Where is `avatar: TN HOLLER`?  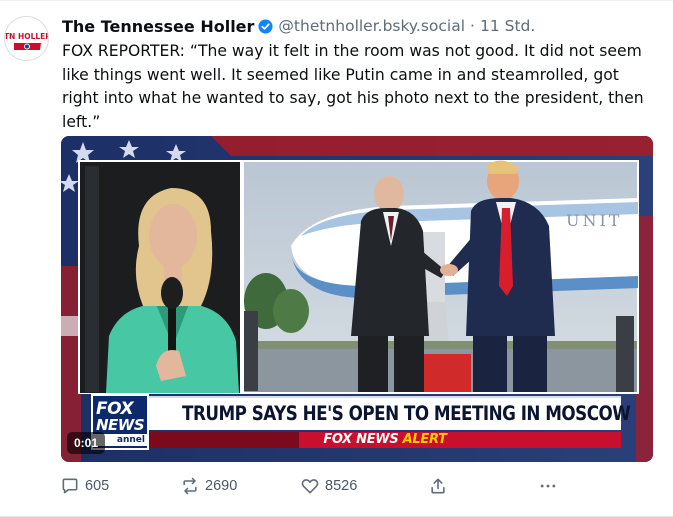
avatar: TN HOLLER is located at coordinates (26, 38).